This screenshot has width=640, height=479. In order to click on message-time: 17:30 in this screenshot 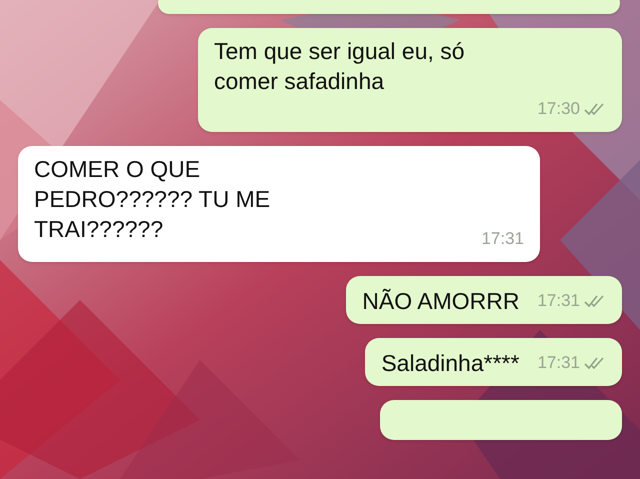, I will do `click(558, 109)`.